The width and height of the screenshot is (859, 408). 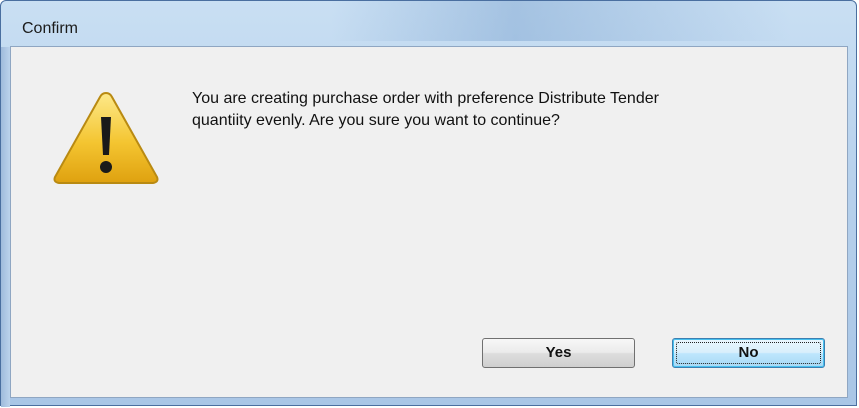 I want to click on yes-button: Yes, so click(x=558, y=353).